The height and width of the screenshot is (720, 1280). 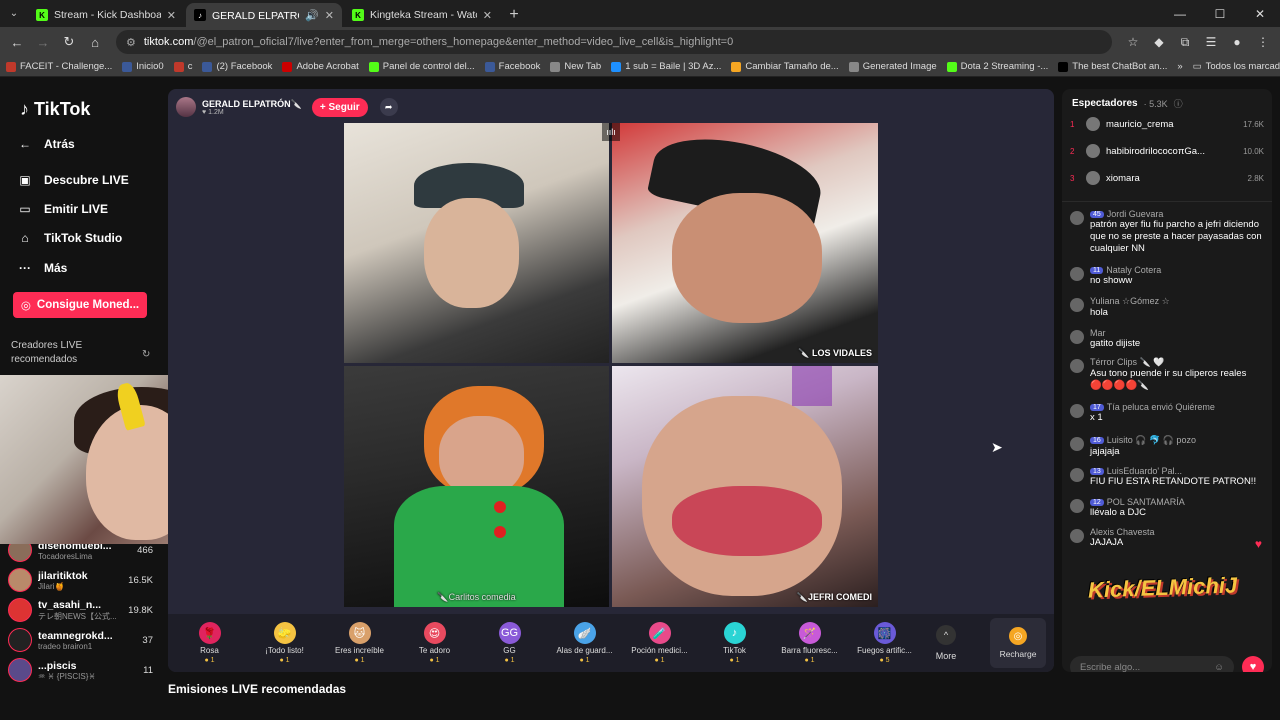 I want to click on chat-input: Escribe algo... ☺, so click(x=1152, y=664).